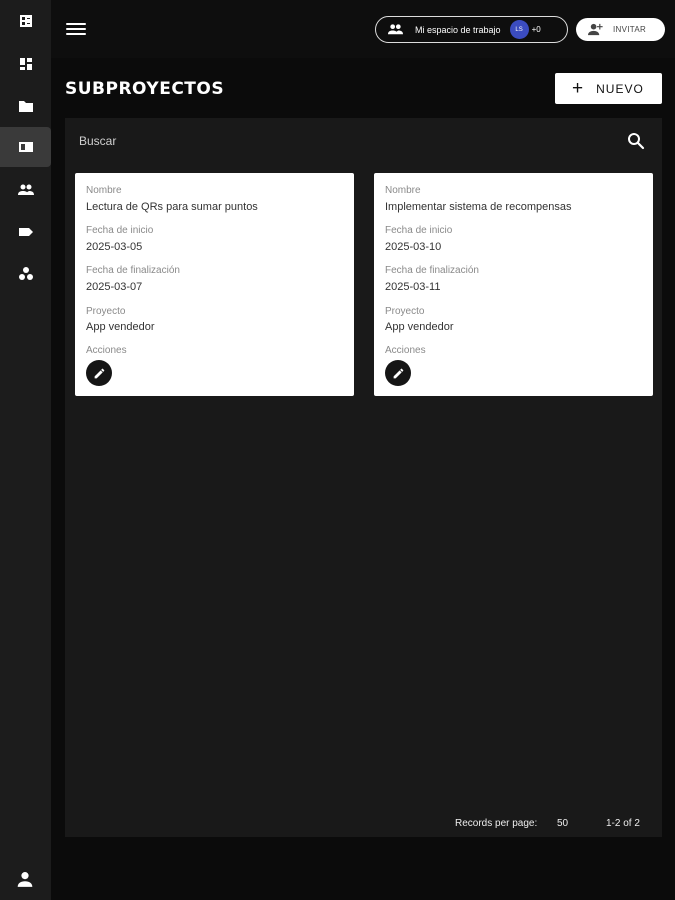 This screenshot has width=675, height=900. I want to click on label-icon, so click(25, 232).